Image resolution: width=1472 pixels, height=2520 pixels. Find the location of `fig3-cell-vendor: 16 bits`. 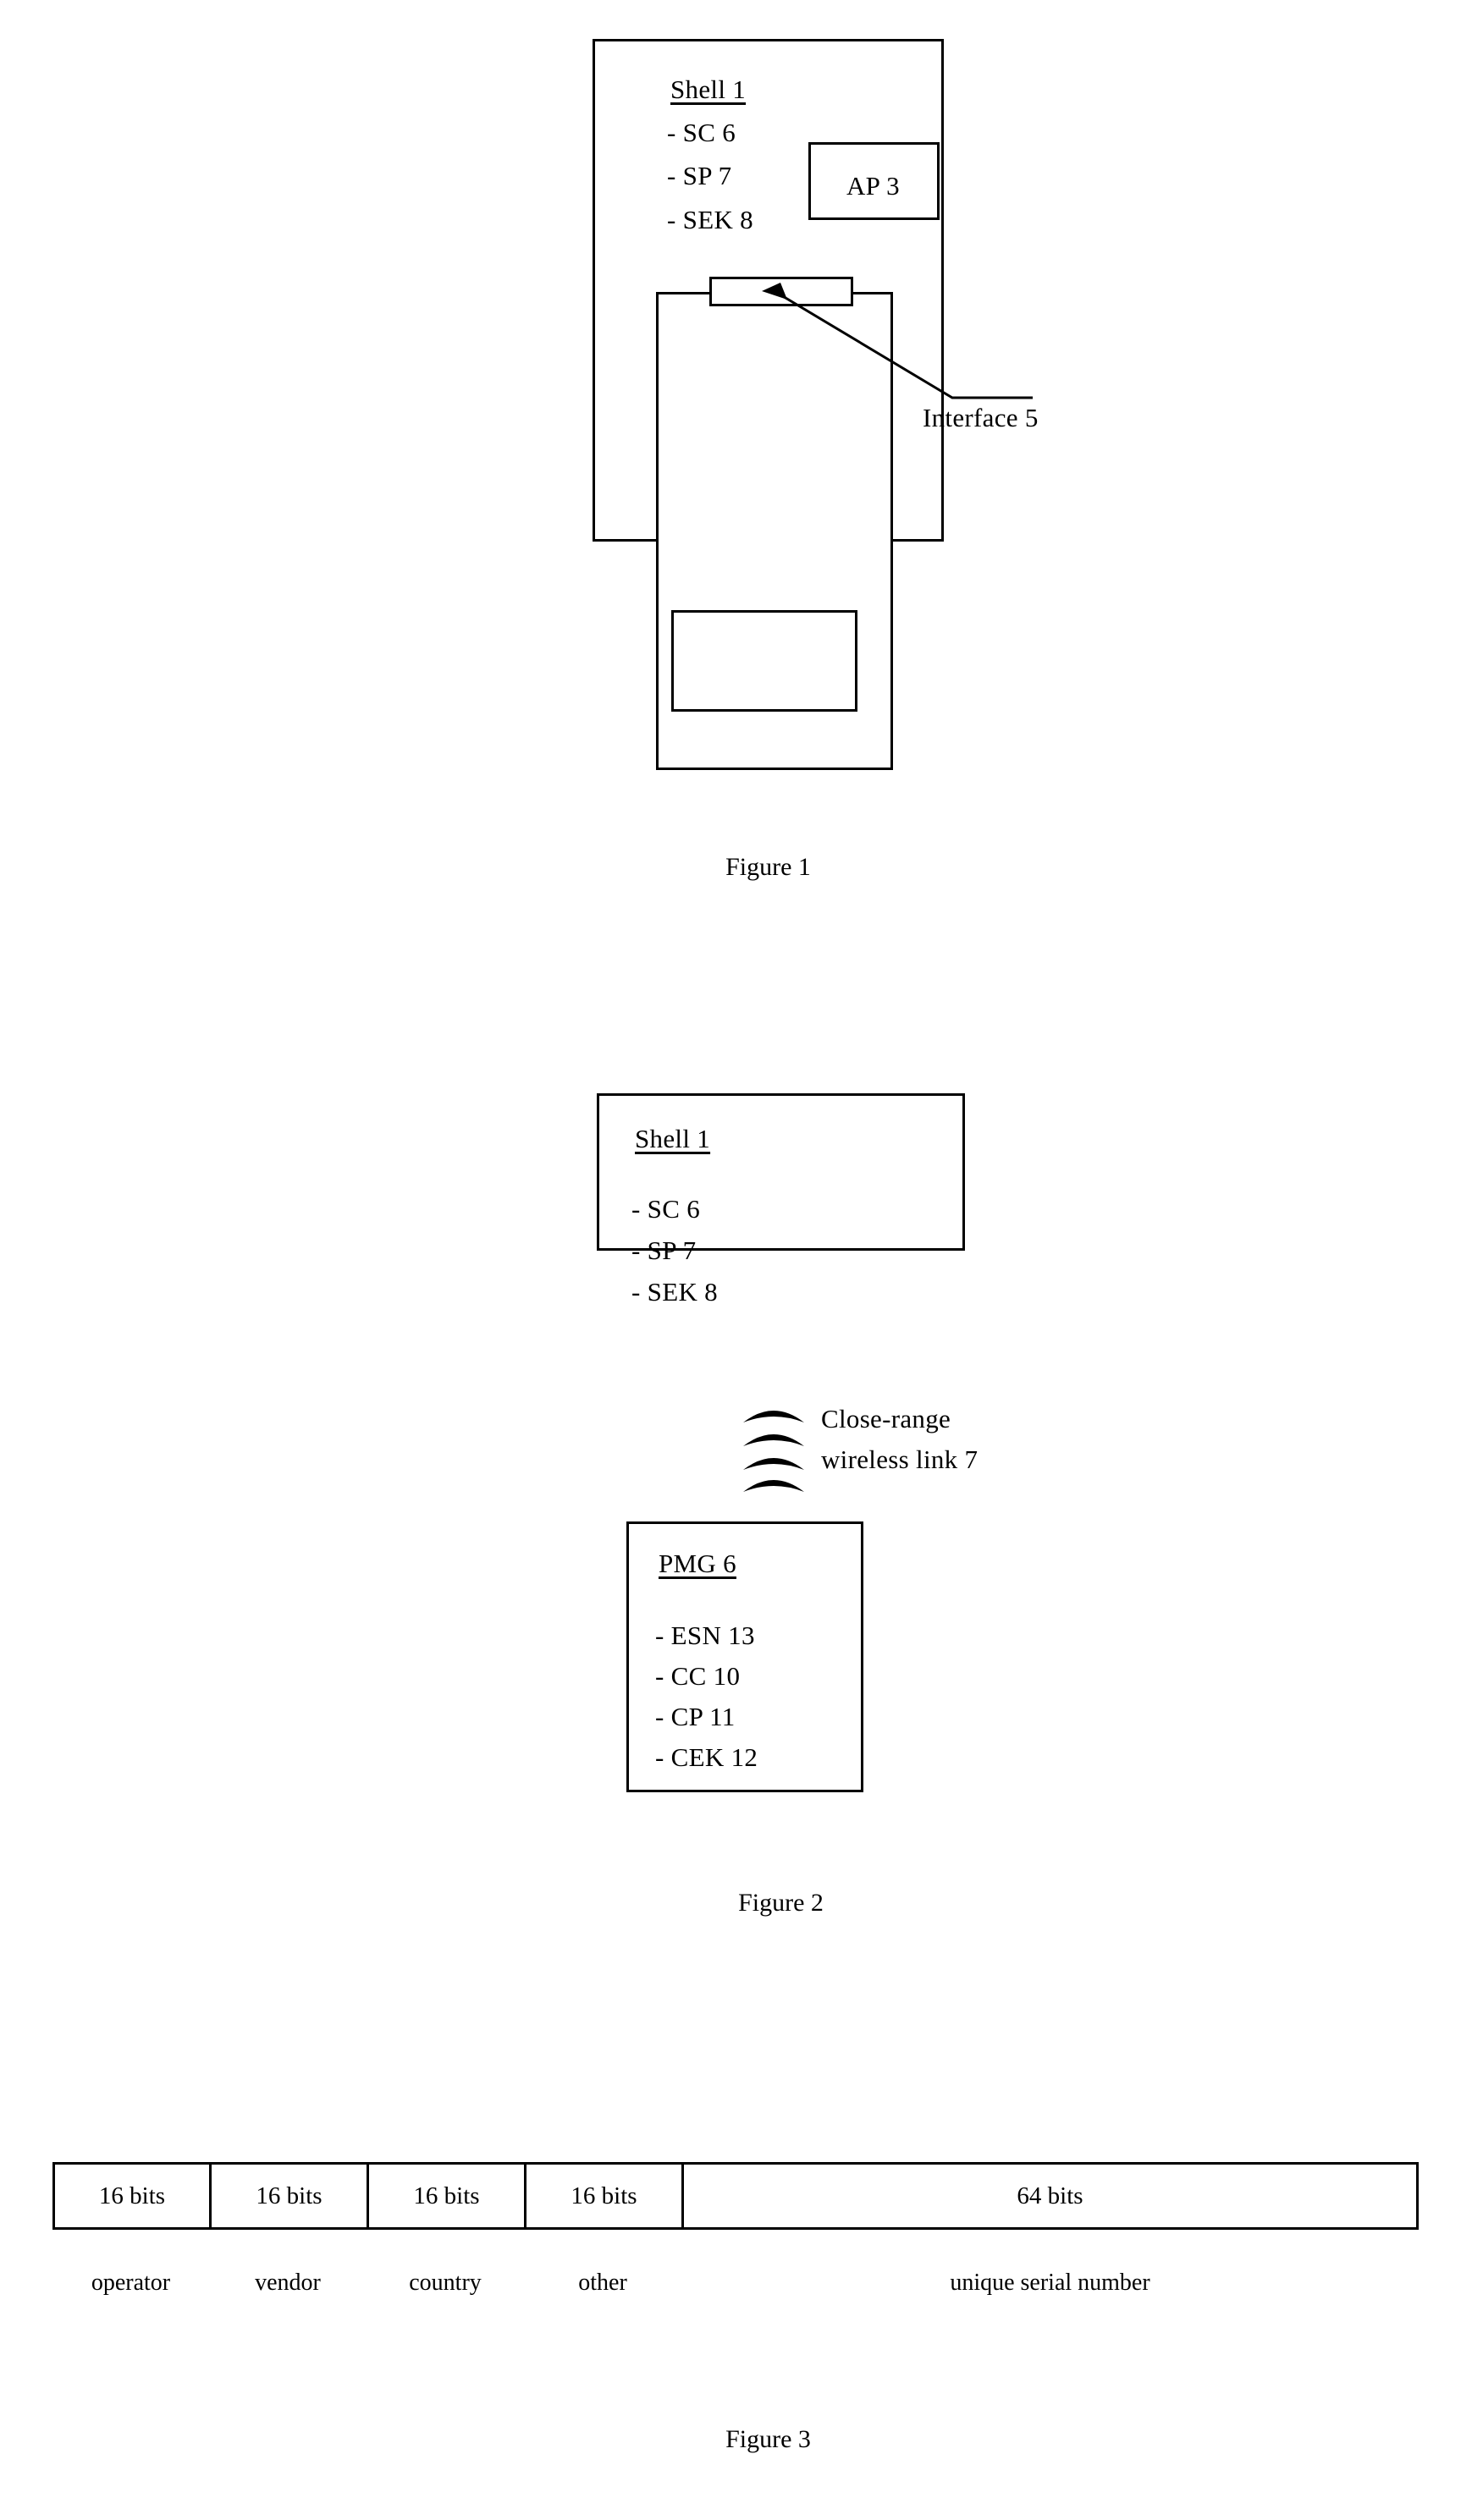

fig3-cell-vendor: 16 bits is located at coordinates (290, 2196).